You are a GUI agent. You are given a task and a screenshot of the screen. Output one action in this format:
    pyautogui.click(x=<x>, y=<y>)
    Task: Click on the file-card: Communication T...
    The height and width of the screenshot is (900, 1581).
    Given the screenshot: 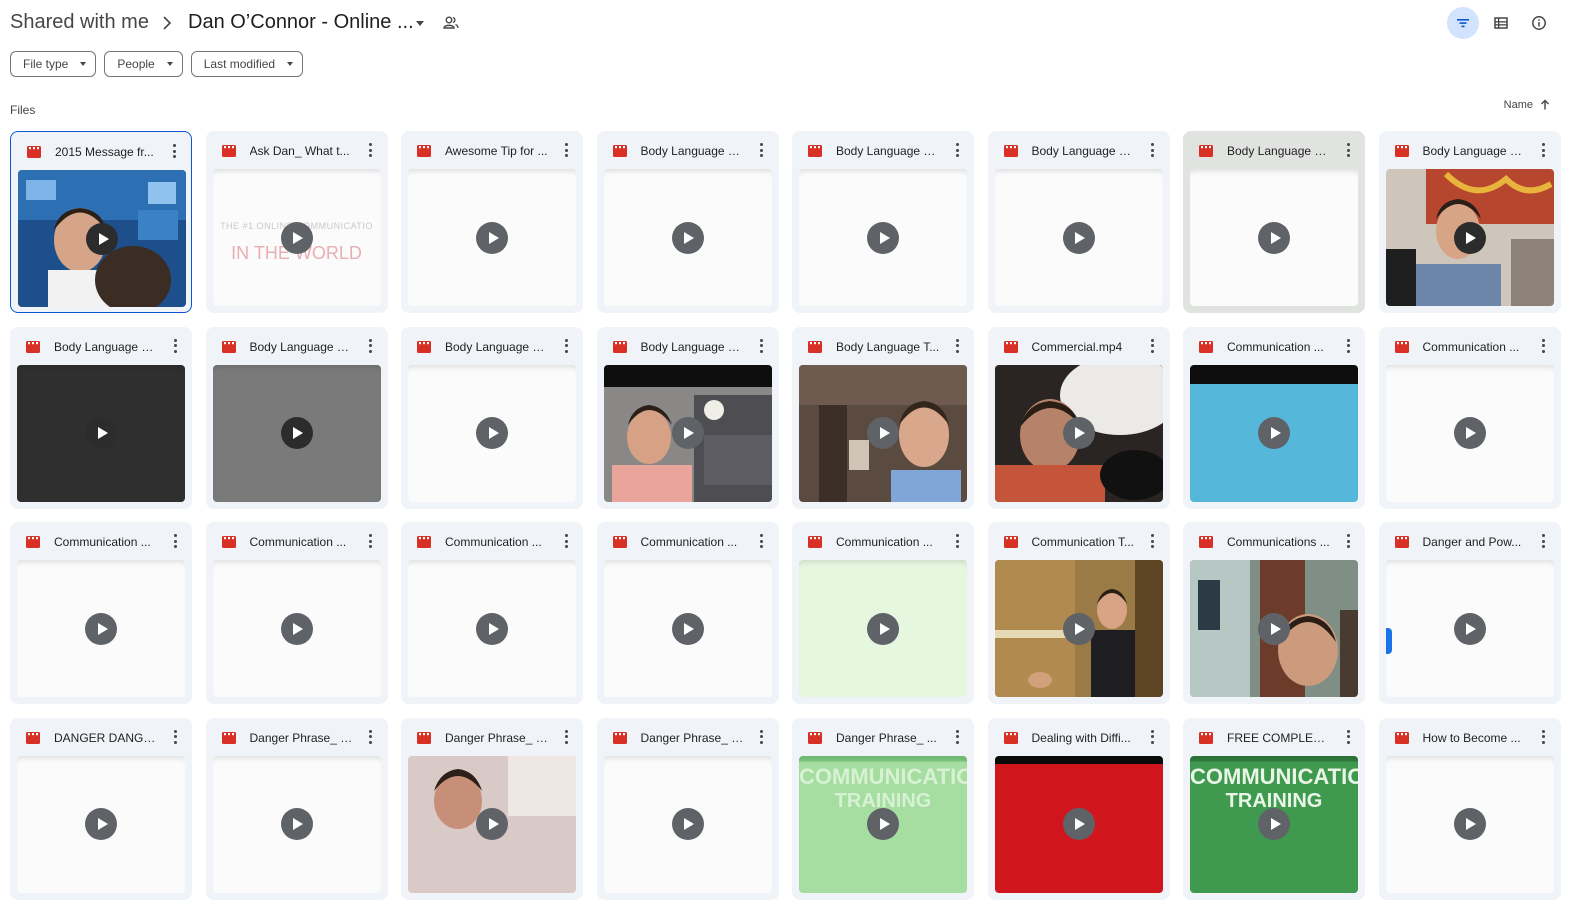 What is the action you would take?
    pyautogui.click(x=1078, y=613)
    